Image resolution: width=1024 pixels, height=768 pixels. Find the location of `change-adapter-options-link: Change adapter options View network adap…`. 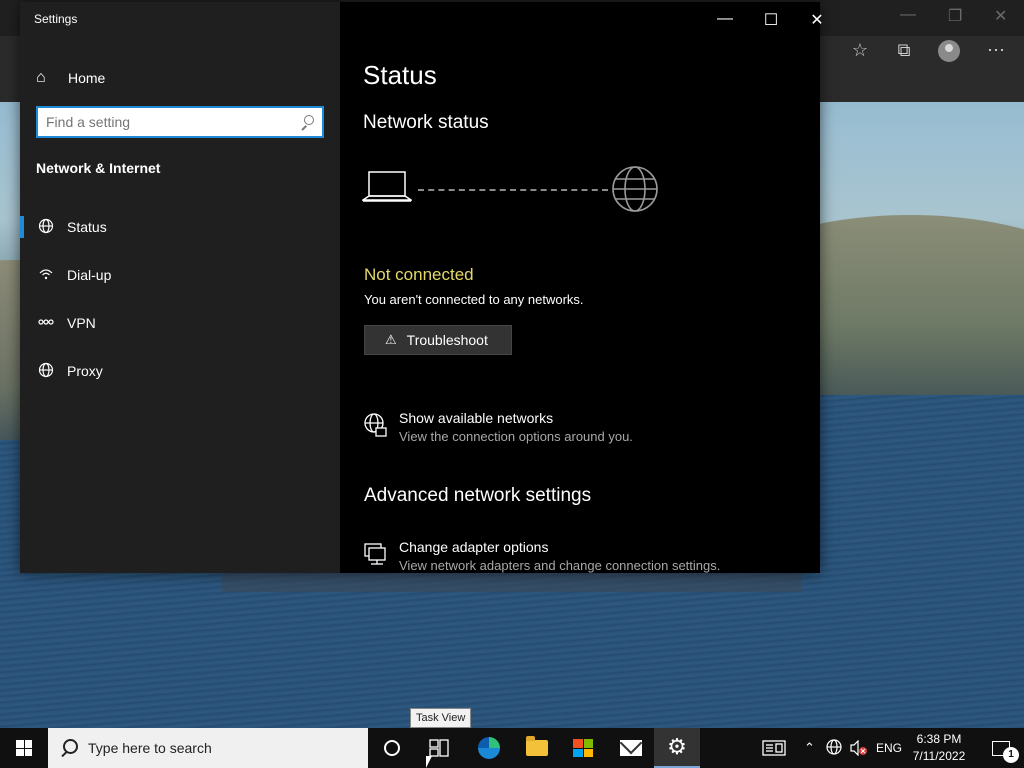

change-adapter-options-link: Change adapter options View network adap… is located at coordinates (582, 556).